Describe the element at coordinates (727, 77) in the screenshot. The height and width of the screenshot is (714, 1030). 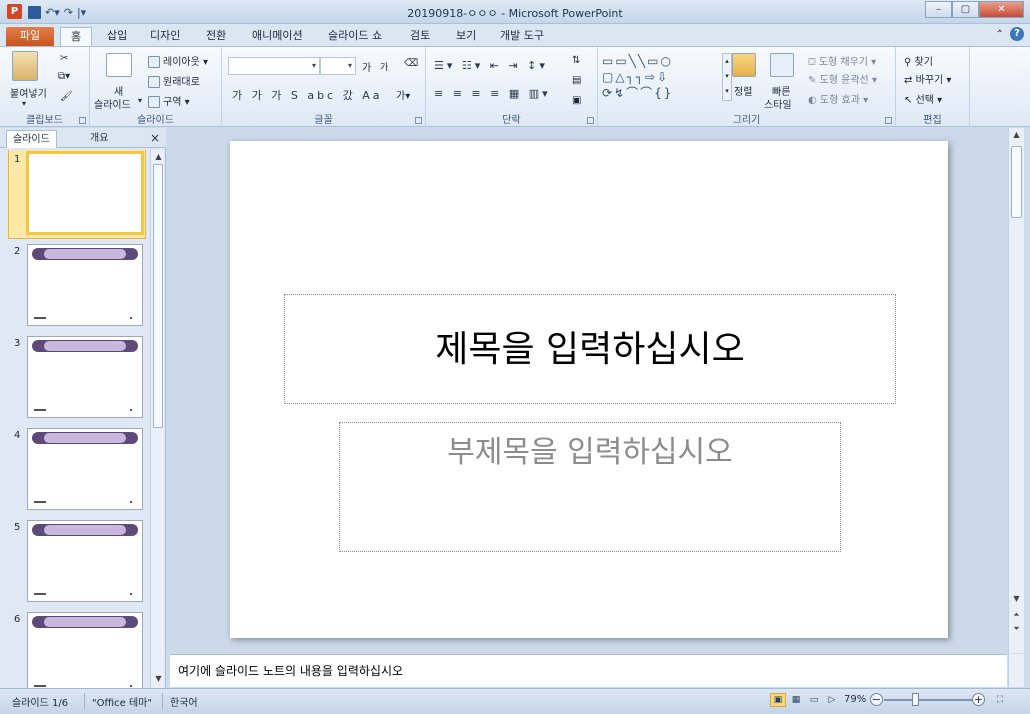
I see `shapes-gallery-scroll: ▴ ▾ ▾` at that location.